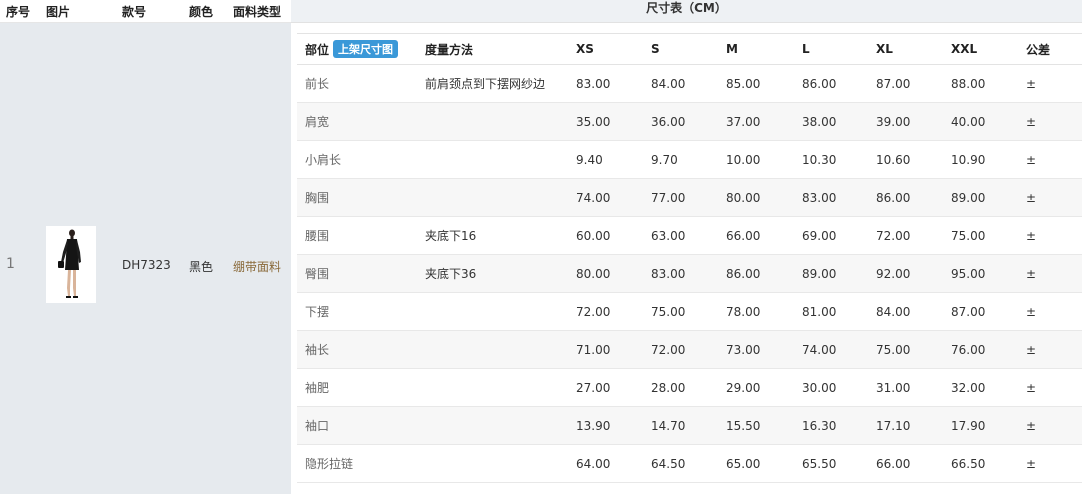 This screenshot has height=494, width=1082. I want to click on cell-m: 86.00, so click(743, 273).